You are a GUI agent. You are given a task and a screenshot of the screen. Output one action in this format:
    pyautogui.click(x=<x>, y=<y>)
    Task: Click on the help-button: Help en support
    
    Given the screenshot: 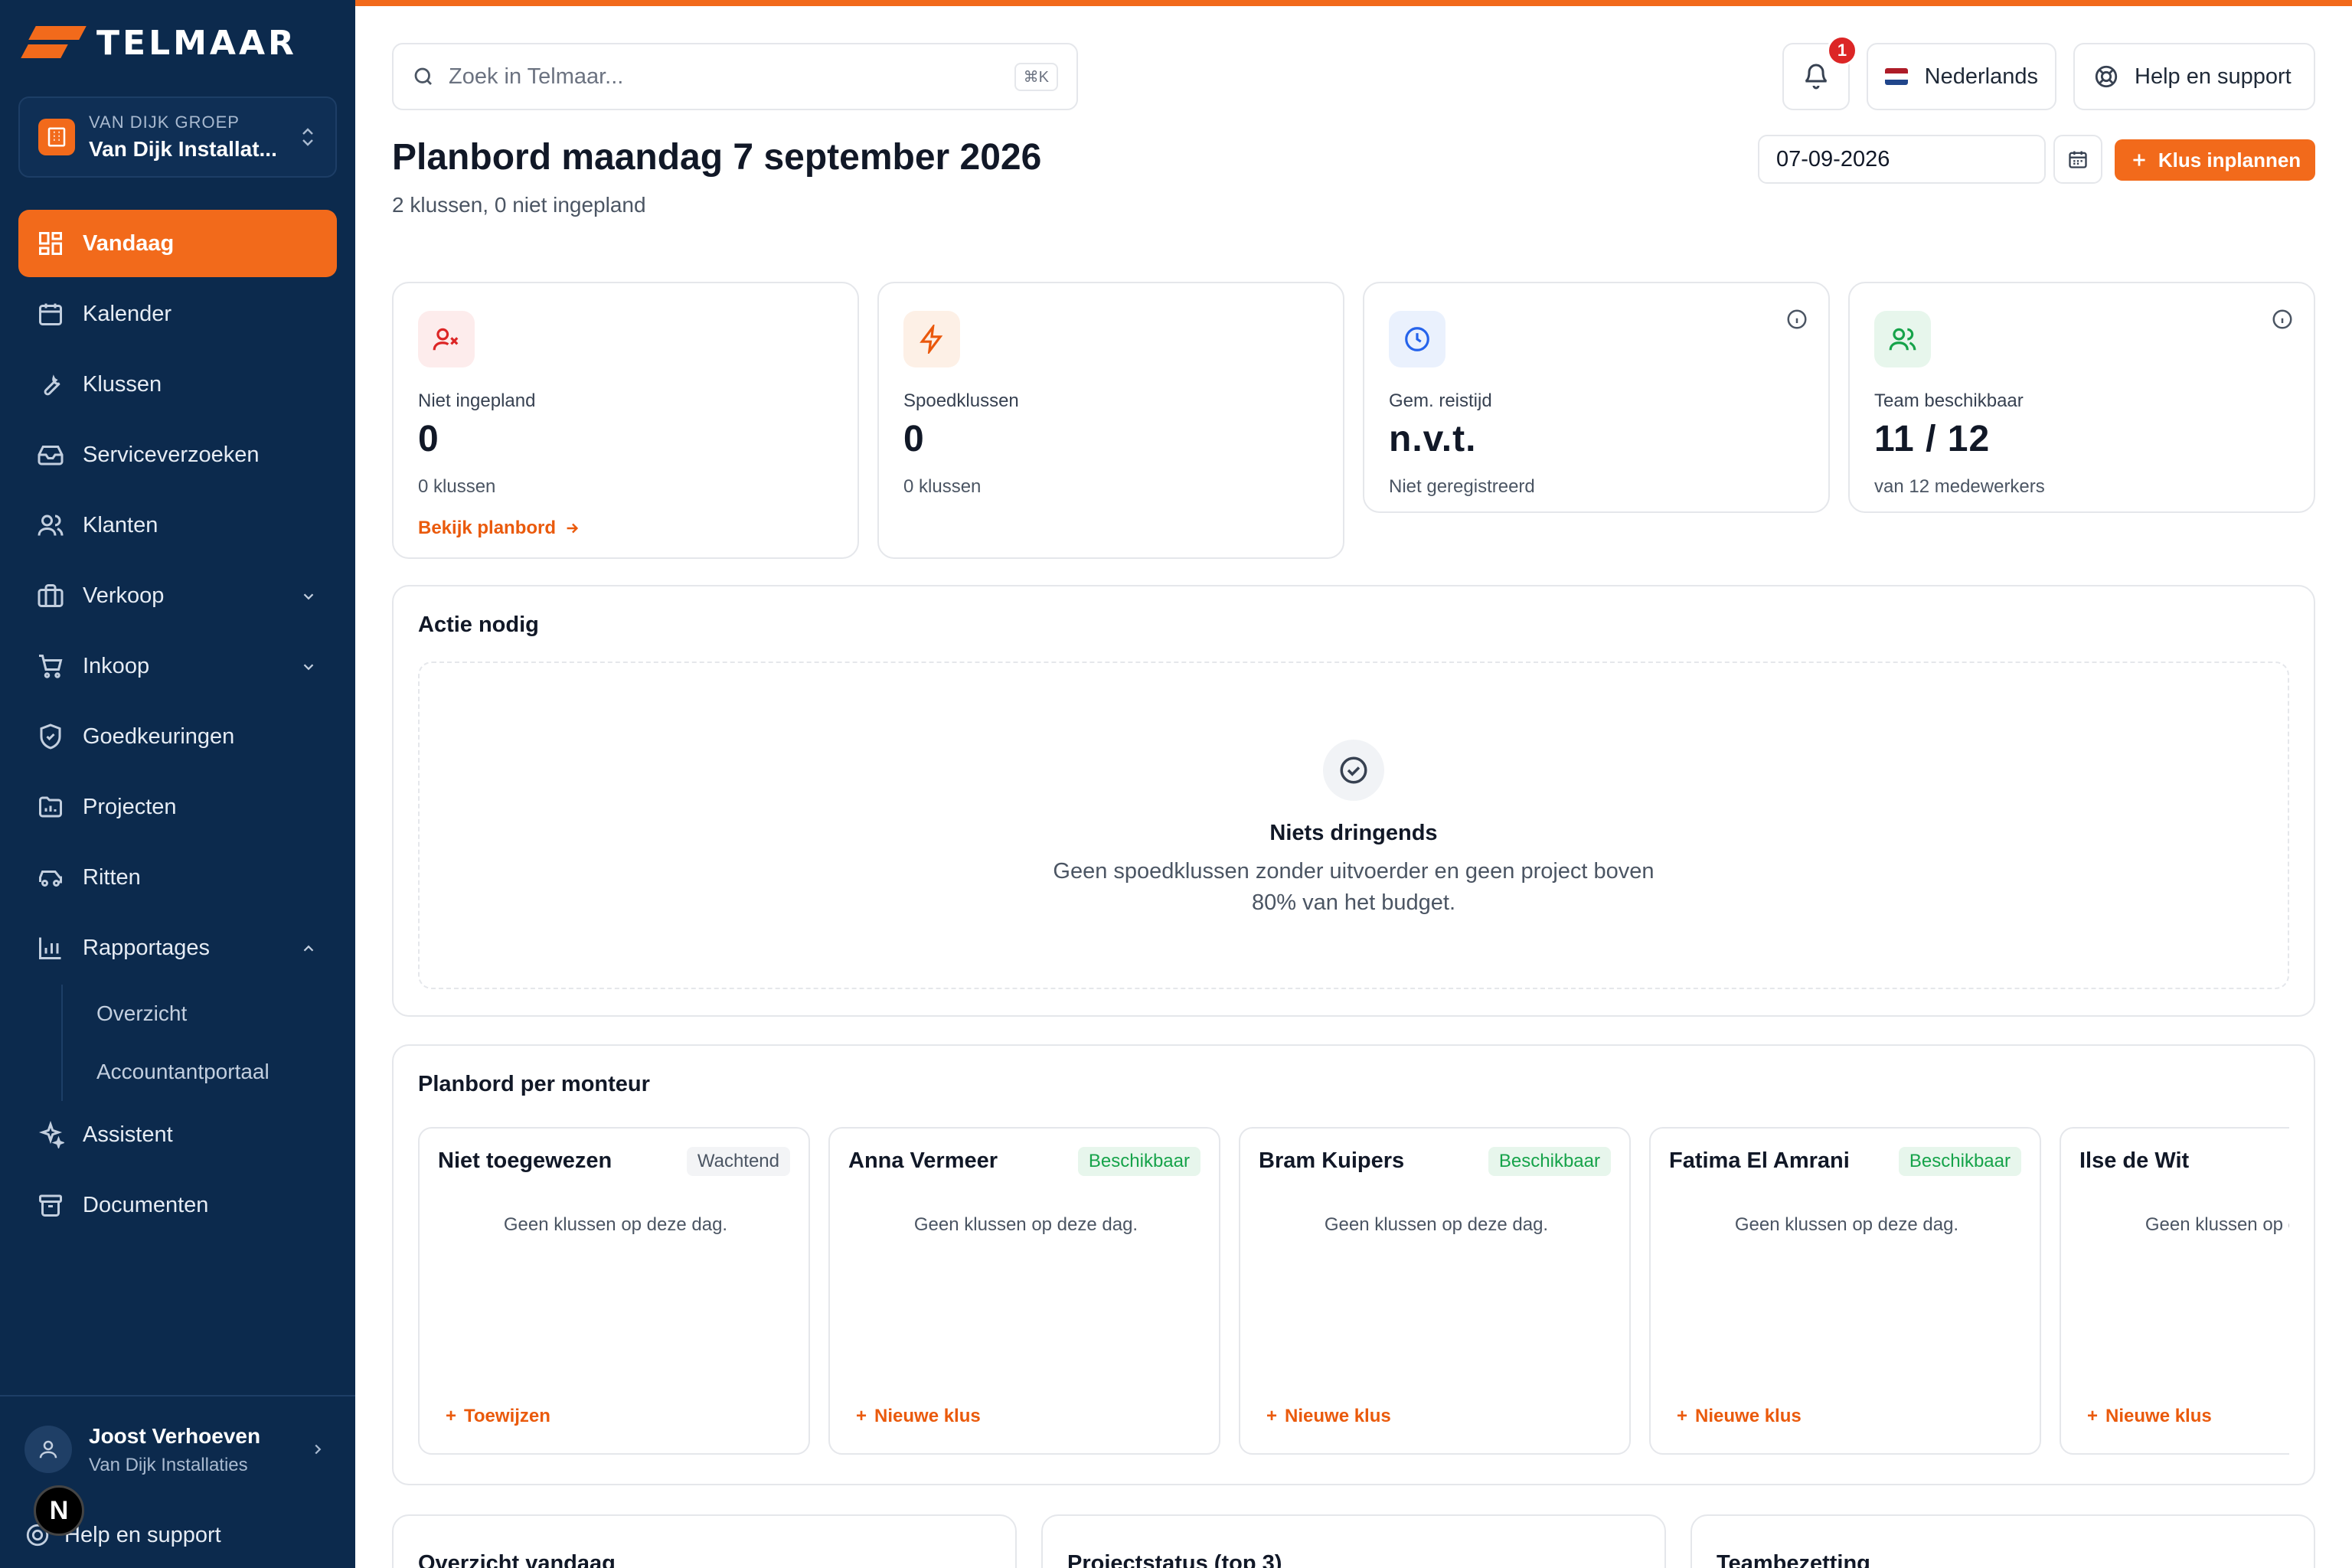 What is the action you would take?
    pyautogui.click(x=2194, y=76)
    